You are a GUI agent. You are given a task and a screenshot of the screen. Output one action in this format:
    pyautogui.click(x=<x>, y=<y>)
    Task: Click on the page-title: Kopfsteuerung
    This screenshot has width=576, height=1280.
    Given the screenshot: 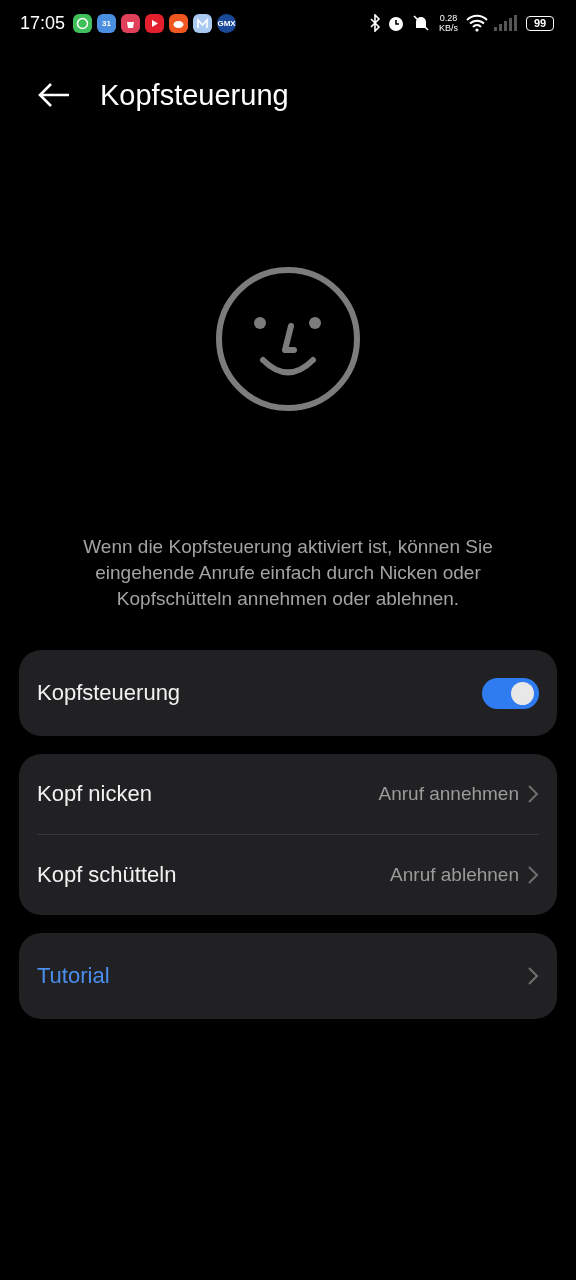 What is the action you would take?
    pyautogui.click(x=194, y=95)
    